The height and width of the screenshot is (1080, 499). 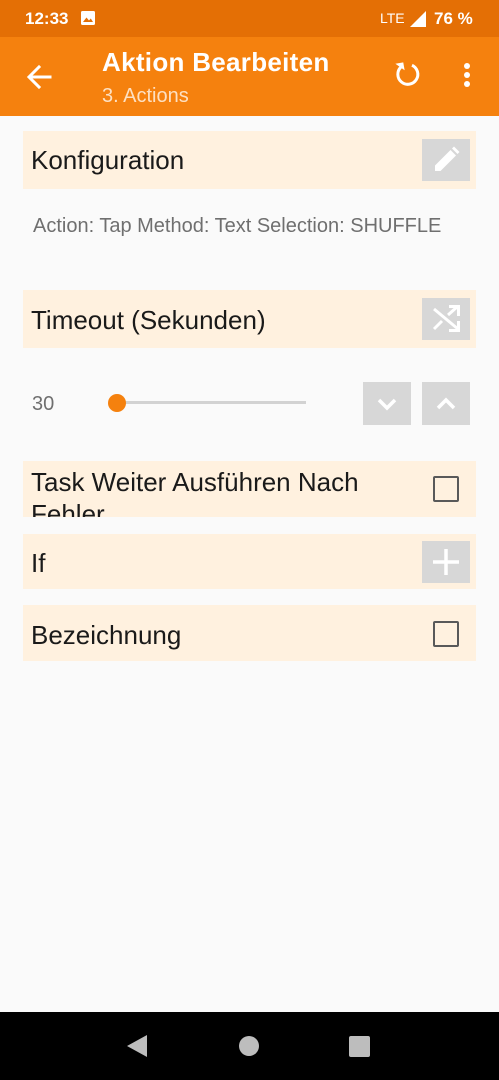 What do you see at coordinates (40, 77) in the screenshot?
I see `back-arrow-icon` at bounding box center [40, 77].